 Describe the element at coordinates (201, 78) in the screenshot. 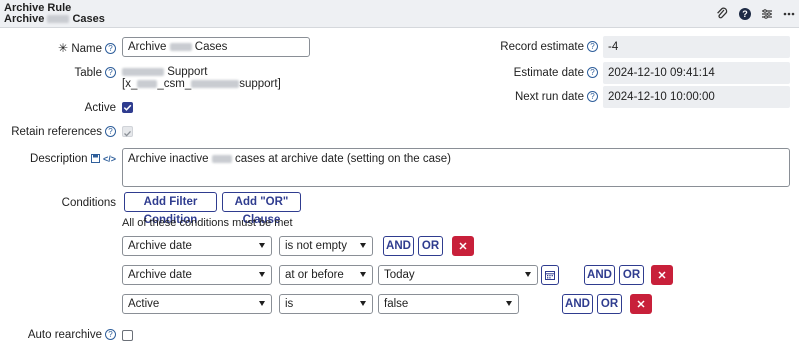

I see `table-value: Support [x_ _csm_ support]` at that location.